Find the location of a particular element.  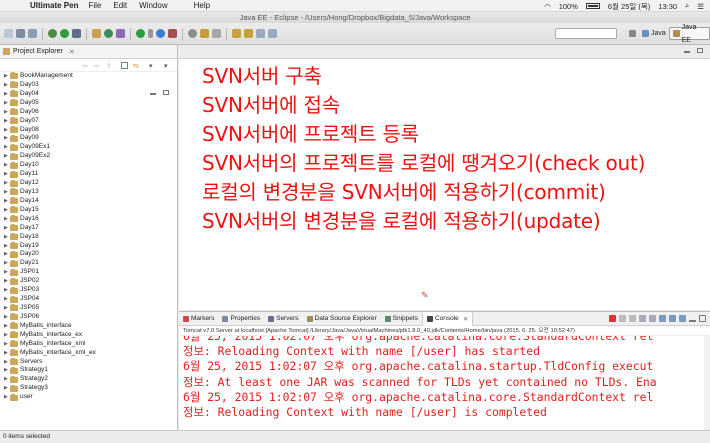

scroll-lock-icon is located at coordinates (652, 318).